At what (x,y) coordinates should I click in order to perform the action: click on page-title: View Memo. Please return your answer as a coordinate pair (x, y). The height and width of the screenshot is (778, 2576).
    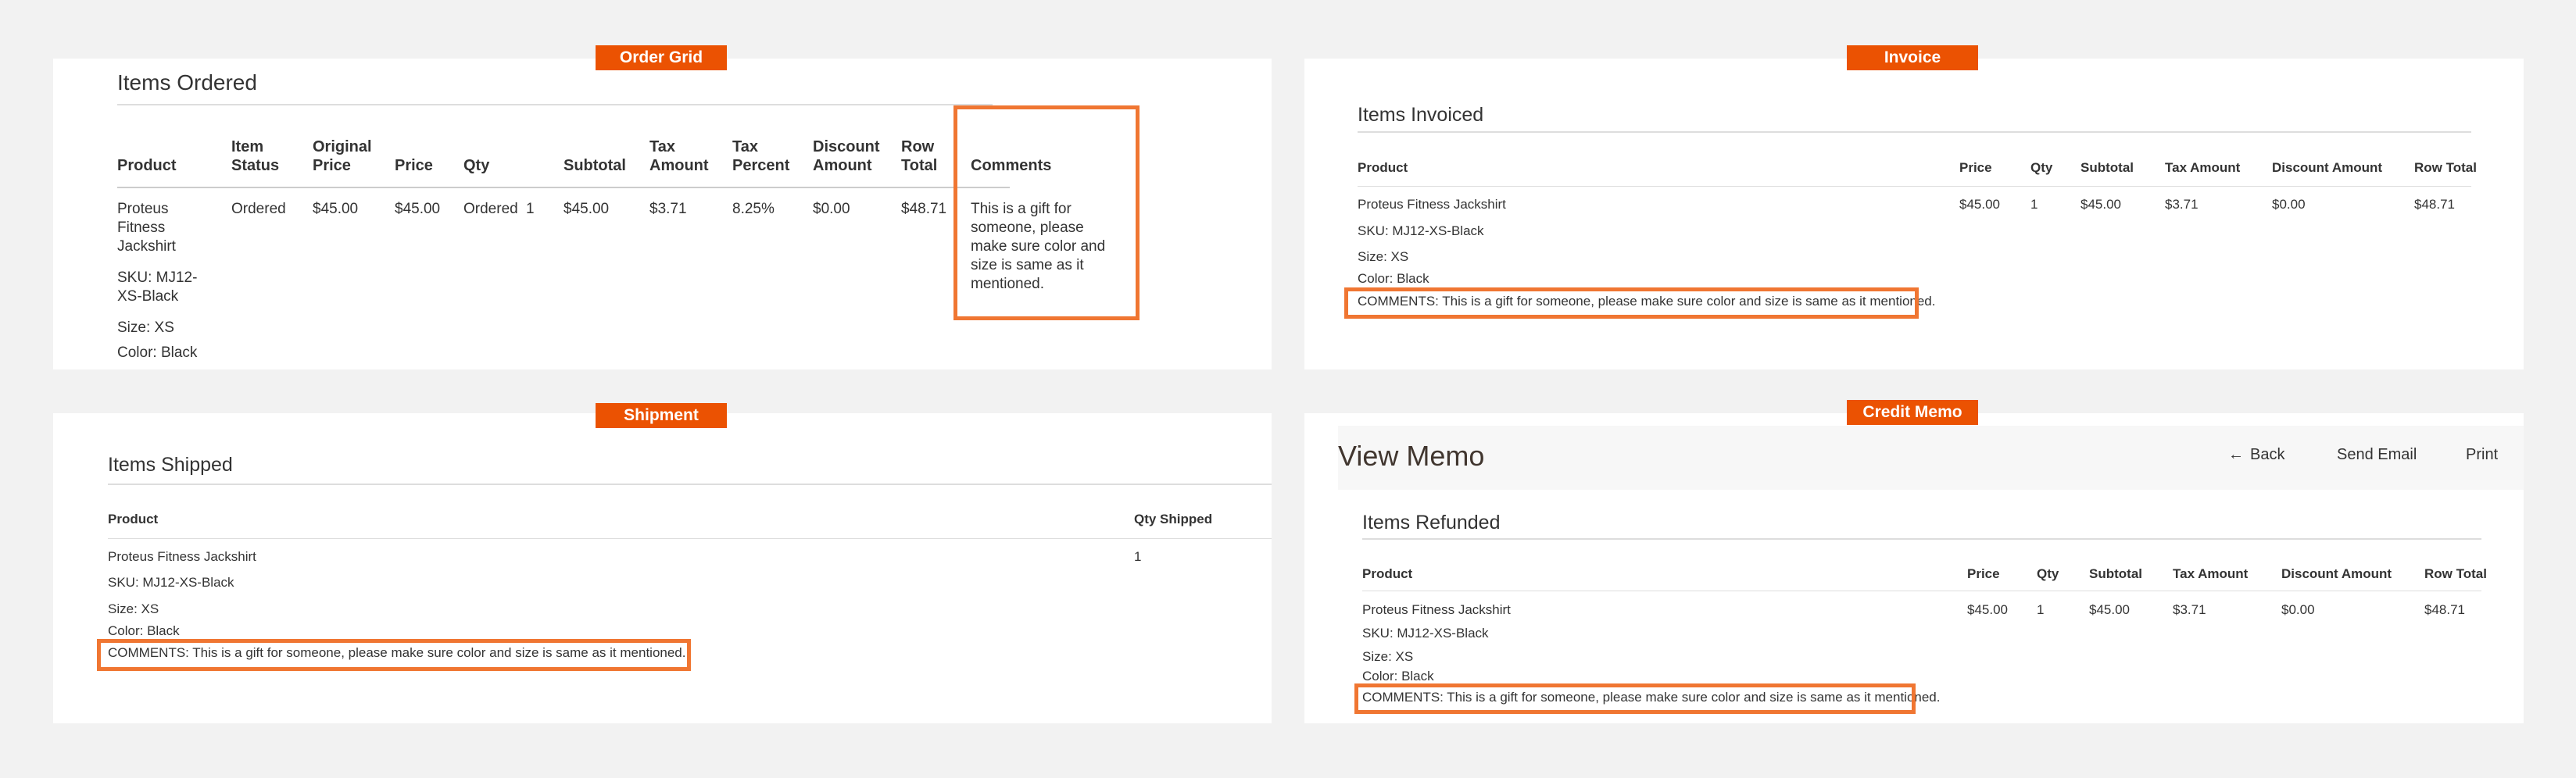
    Looking at the image, I should click on (1411, 456).